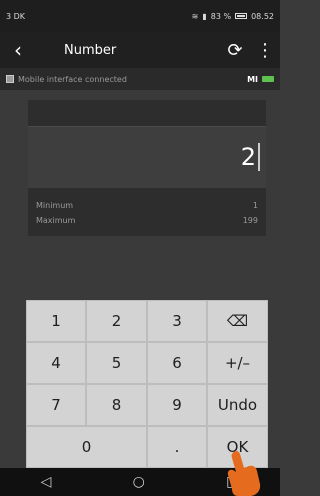 The width and height of the screenshot is (320, 496). I want to click on app-bar: ‹ Number ⟳ ⋮, so click(140, 50).